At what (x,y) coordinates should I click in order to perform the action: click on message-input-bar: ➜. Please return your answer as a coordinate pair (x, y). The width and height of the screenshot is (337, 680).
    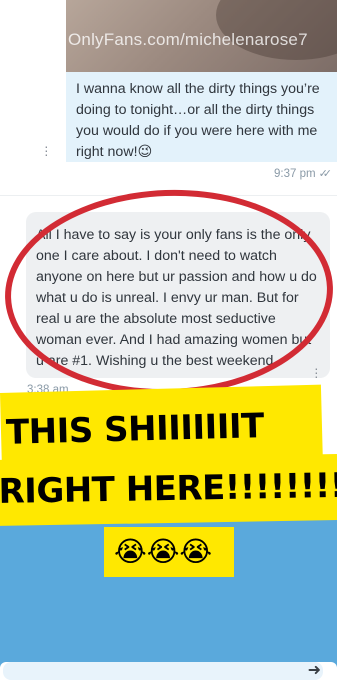
    Looking at the image, I should click on (168, 671).